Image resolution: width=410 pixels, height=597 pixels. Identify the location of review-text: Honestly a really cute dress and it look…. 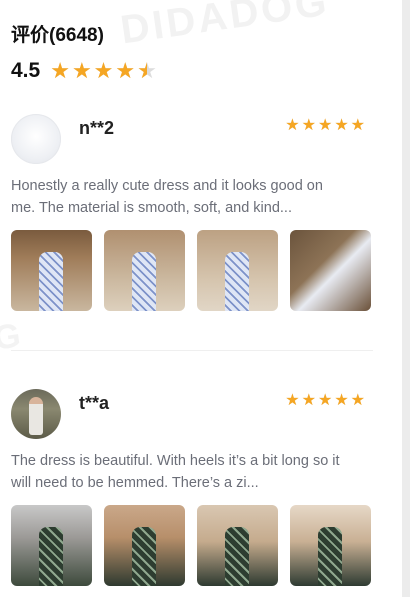
(181, 197).